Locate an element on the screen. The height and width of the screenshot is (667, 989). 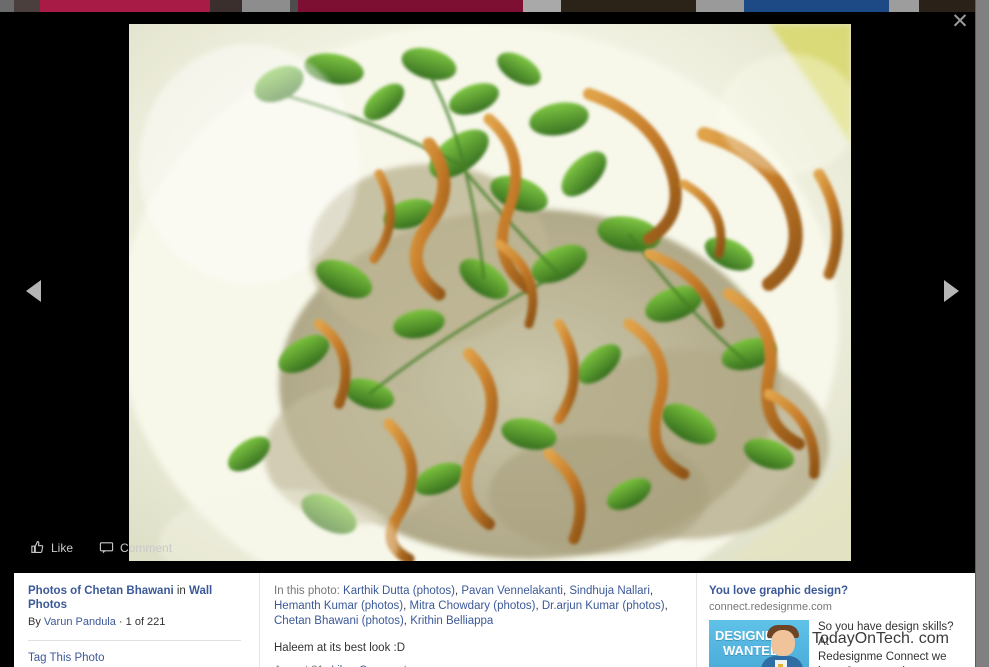
page-title: Photos of Chetan Bhawani in Wall Photos is located at coordinates (136, 598).